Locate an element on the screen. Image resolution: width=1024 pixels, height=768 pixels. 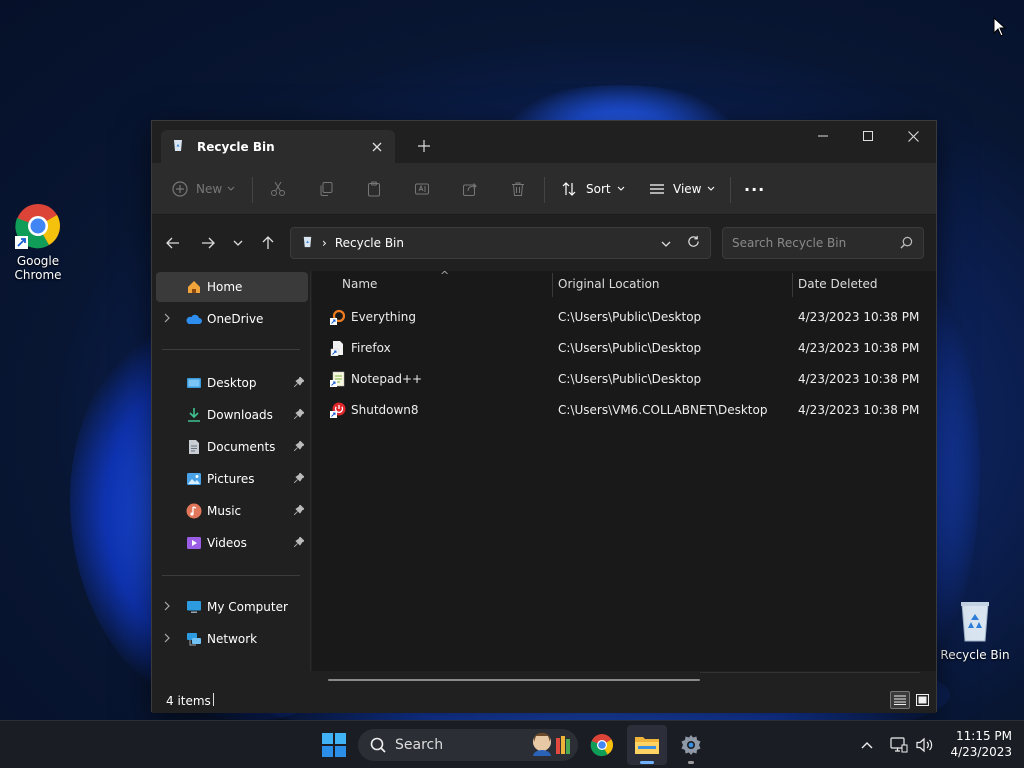
paste-button is located at coordinates (374, 189).